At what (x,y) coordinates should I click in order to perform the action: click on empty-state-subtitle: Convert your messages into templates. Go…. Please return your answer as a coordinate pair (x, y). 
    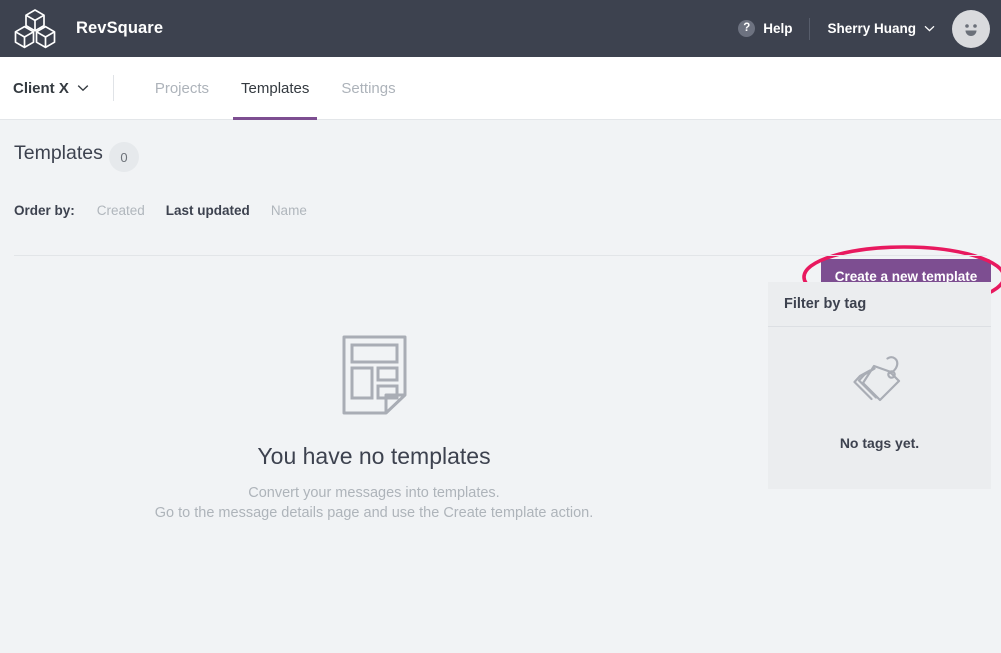
    Looking at the image, I should click on (374, 503).